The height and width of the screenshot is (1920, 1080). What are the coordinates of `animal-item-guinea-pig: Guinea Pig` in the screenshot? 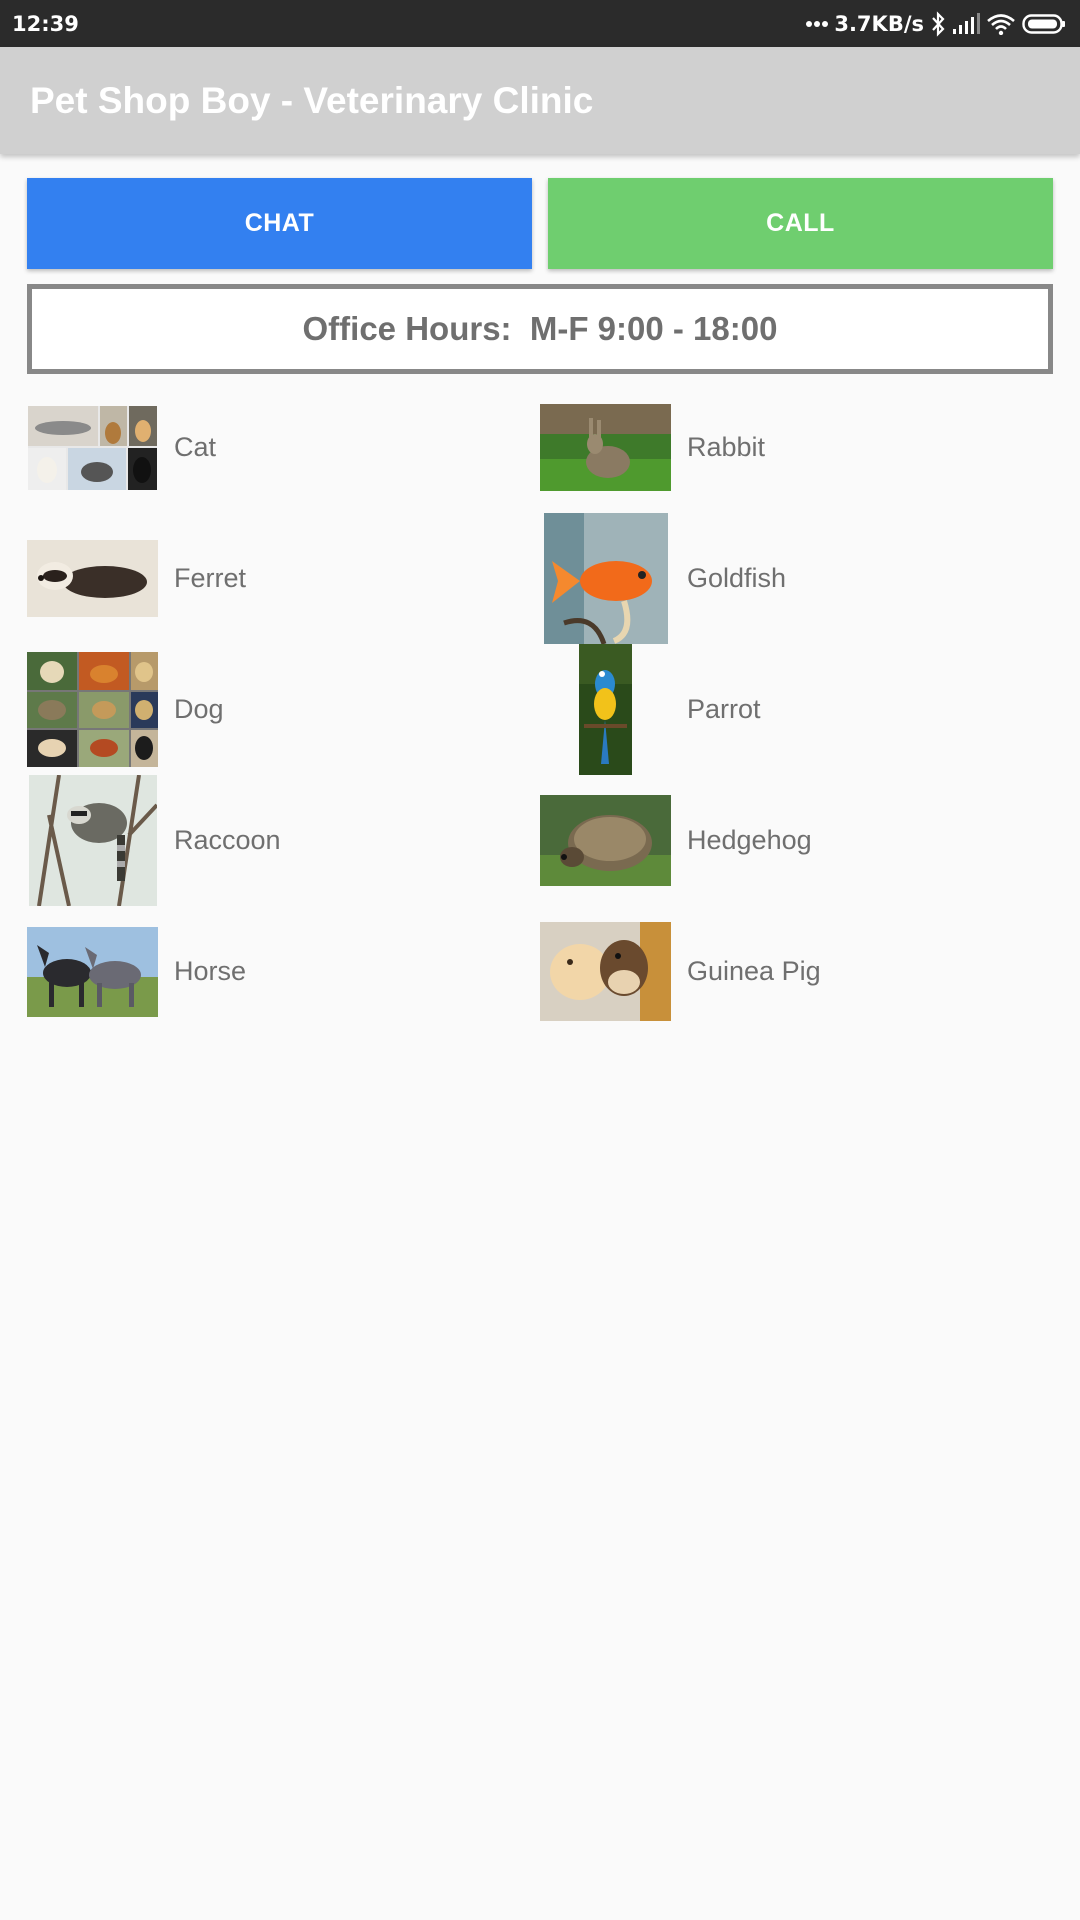 It's located at (790, 971).